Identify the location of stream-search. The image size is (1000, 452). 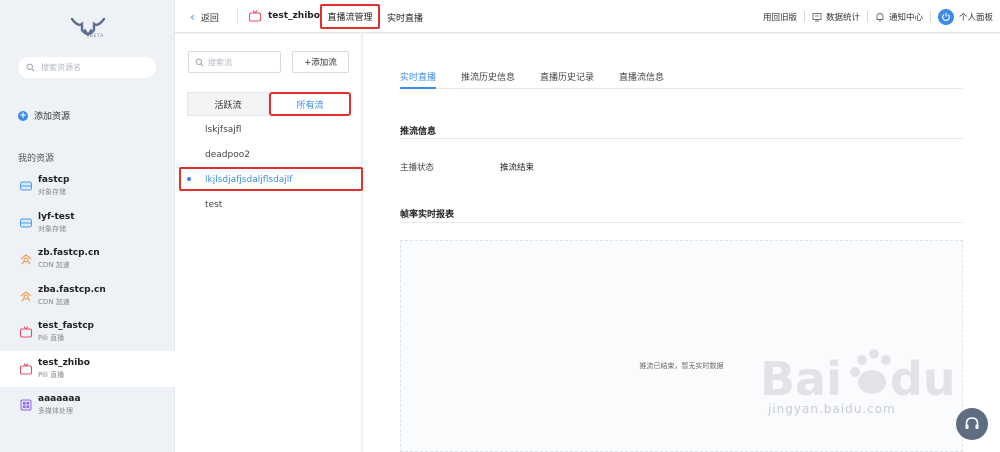
(234, 62).